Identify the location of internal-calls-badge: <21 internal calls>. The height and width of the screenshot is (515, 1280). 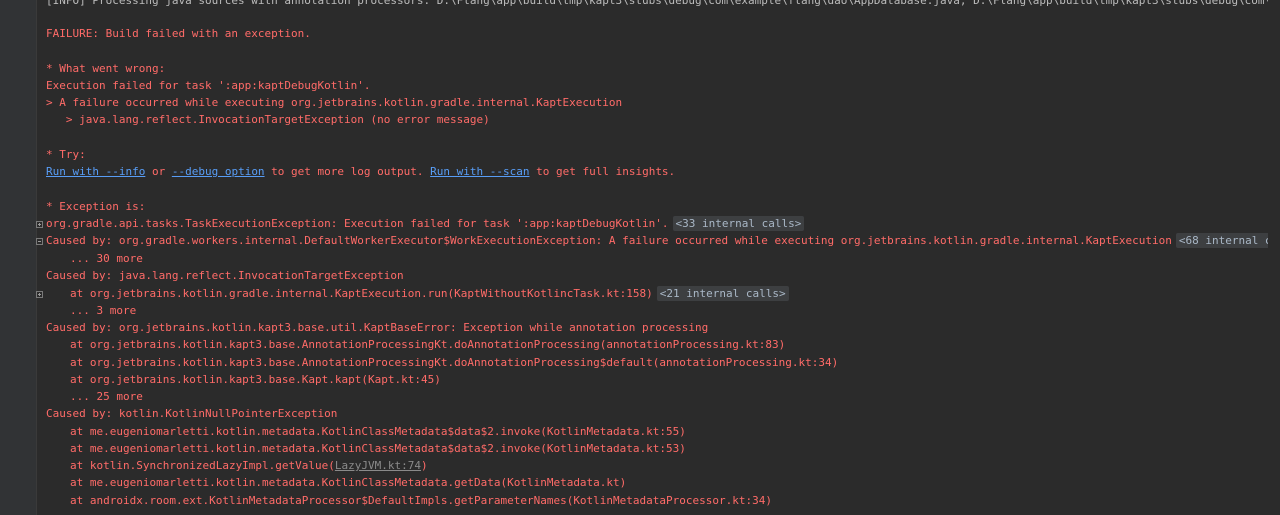
(722, 293).